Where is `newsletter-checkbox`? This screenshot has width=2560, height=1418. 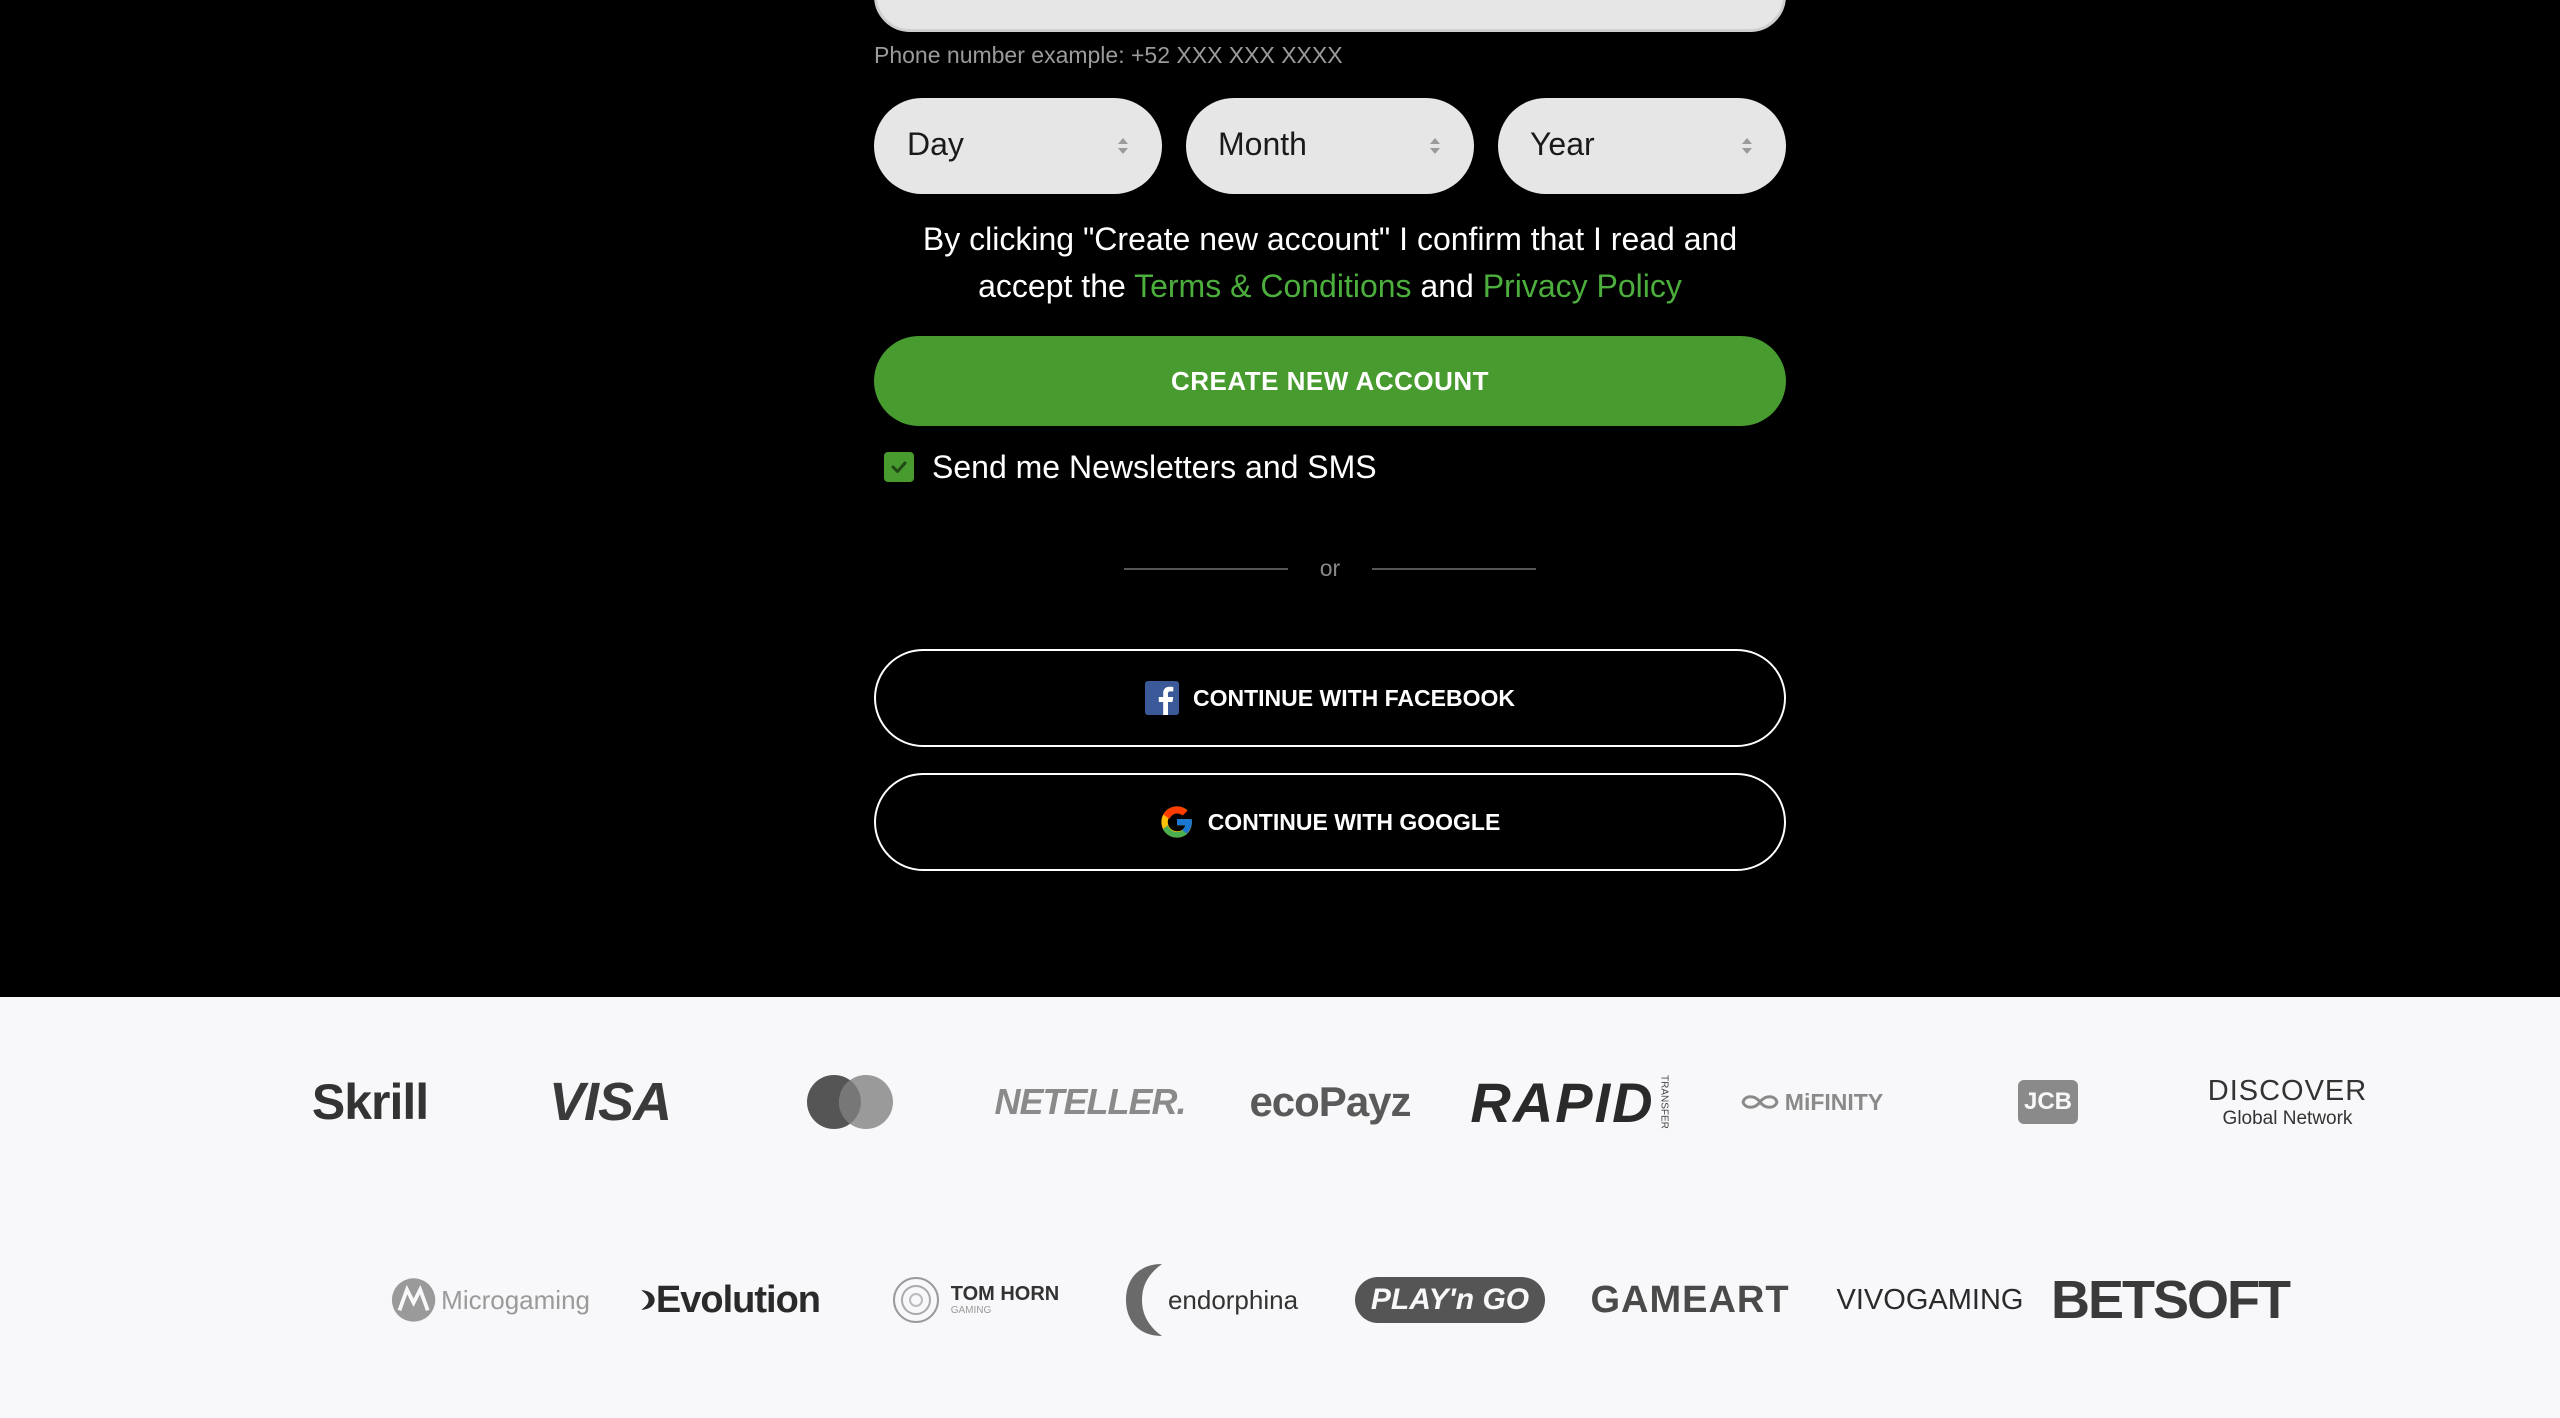
newsletter-checkbox is located at coordinates (899, 467).